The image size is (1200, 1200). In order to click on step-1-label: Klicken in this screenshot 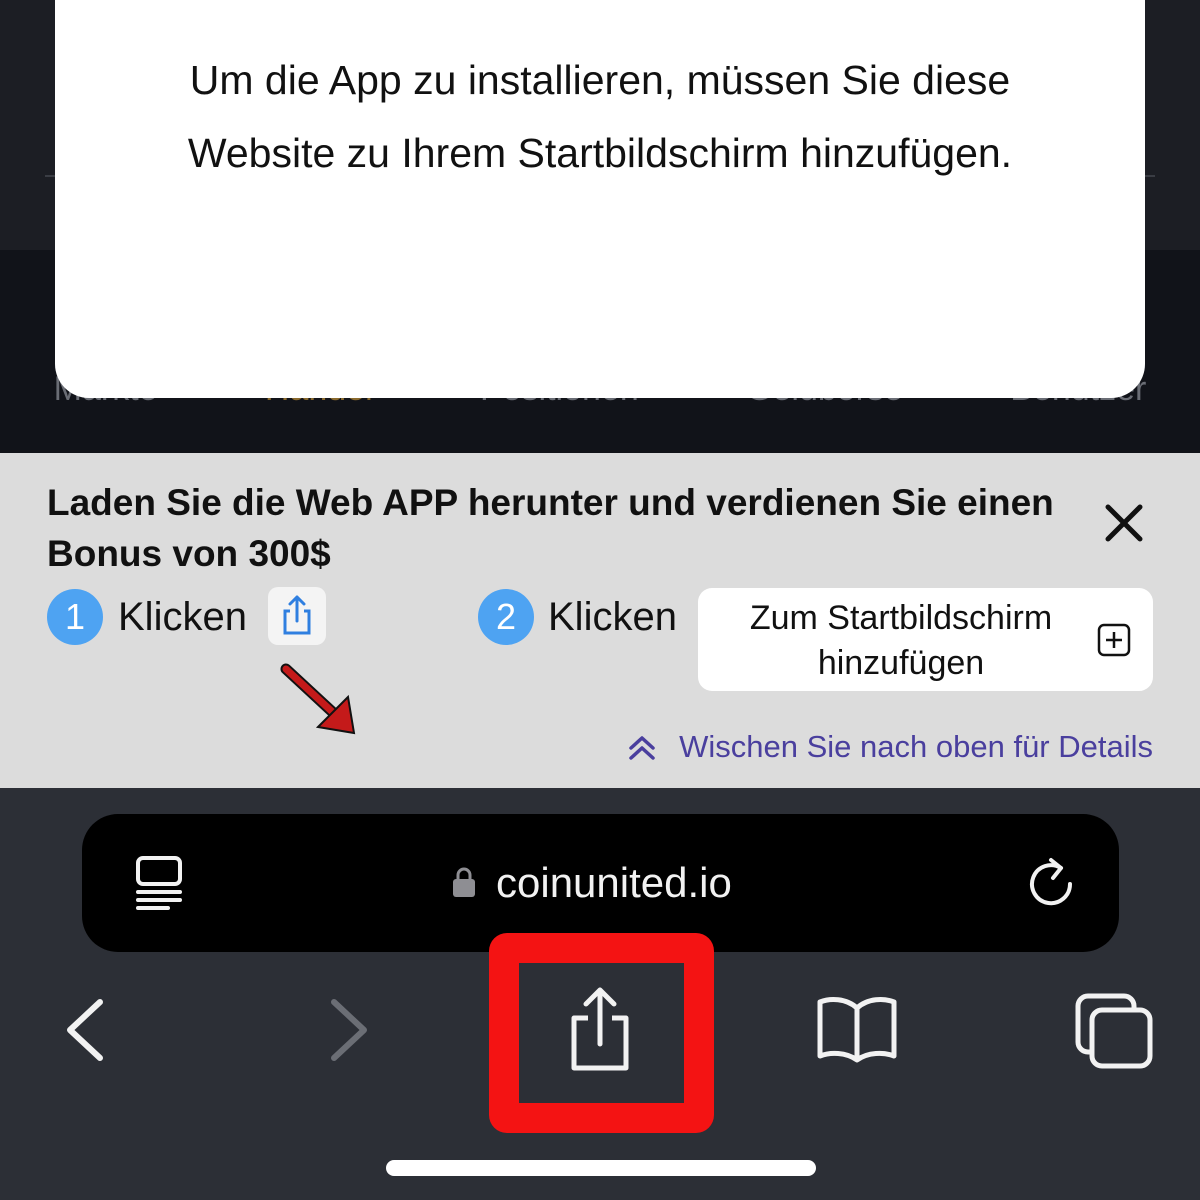, I will do `click(182, 617)`.